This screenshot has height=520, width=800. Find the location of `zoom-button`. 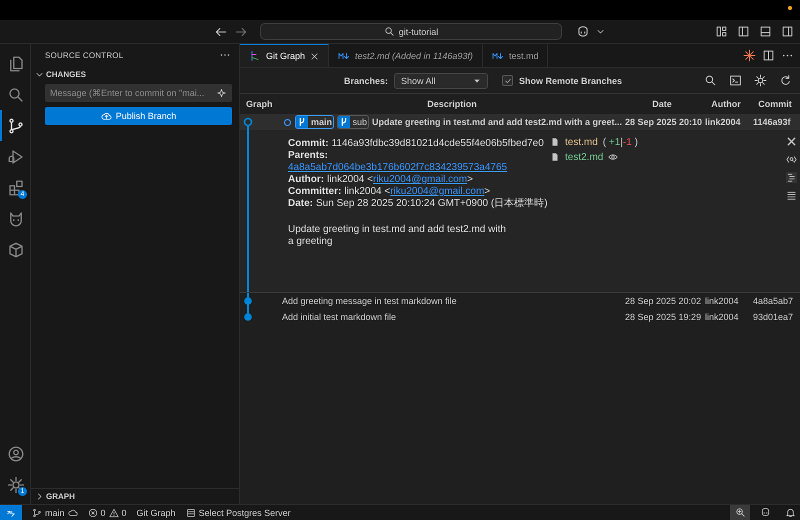

zoom-button is located at coordinates (740, 512).